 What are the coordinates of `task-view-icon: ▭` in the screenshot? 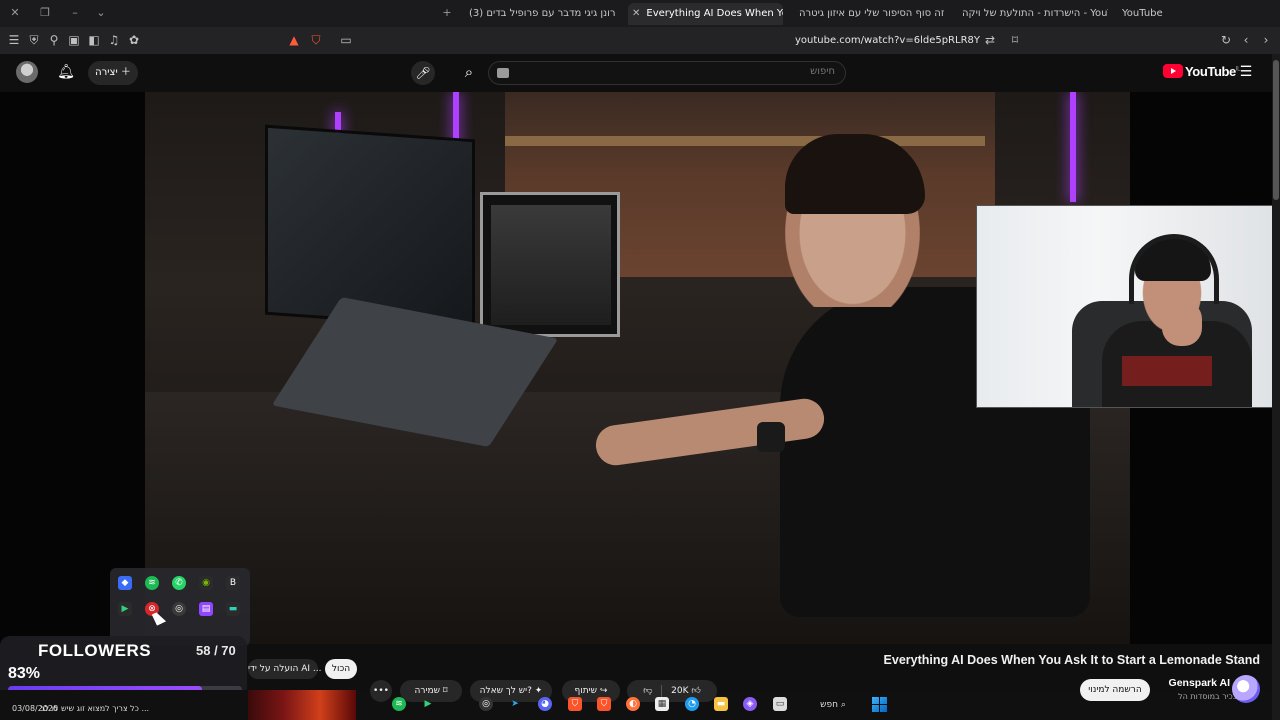 It's located at (780, 704).